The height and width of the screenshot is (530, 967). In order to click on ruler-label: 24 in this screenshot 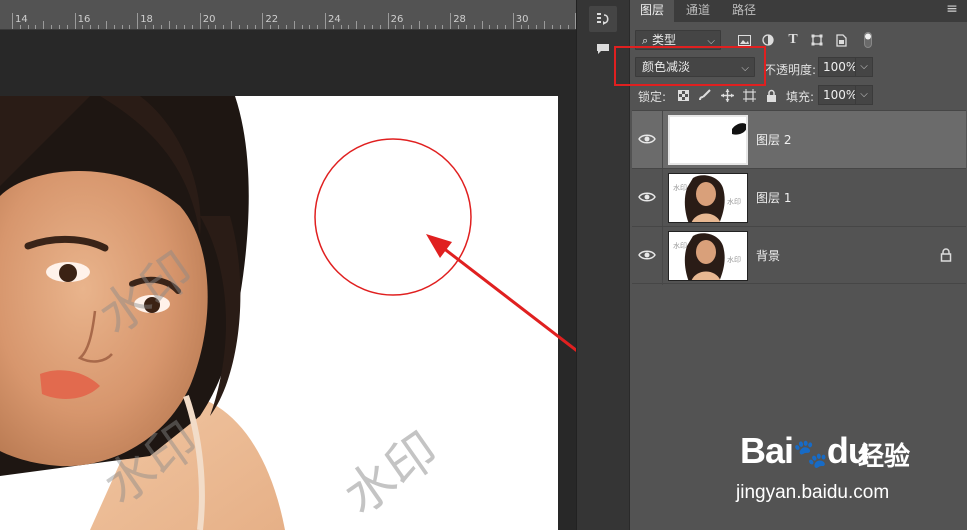, I will do `click(334, 19)`.